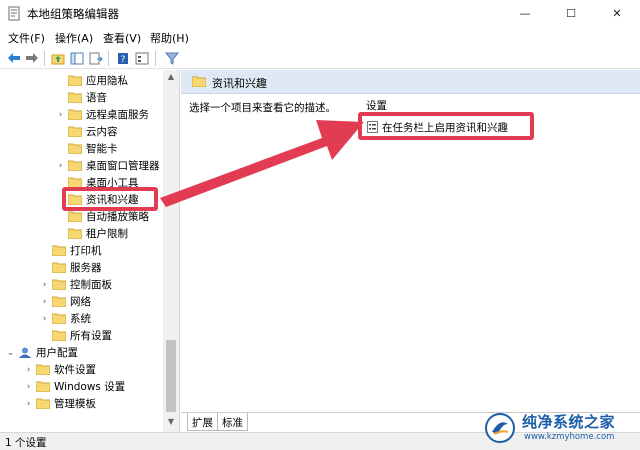  I want to click on tree-item: › 系统, so click(65, 318).